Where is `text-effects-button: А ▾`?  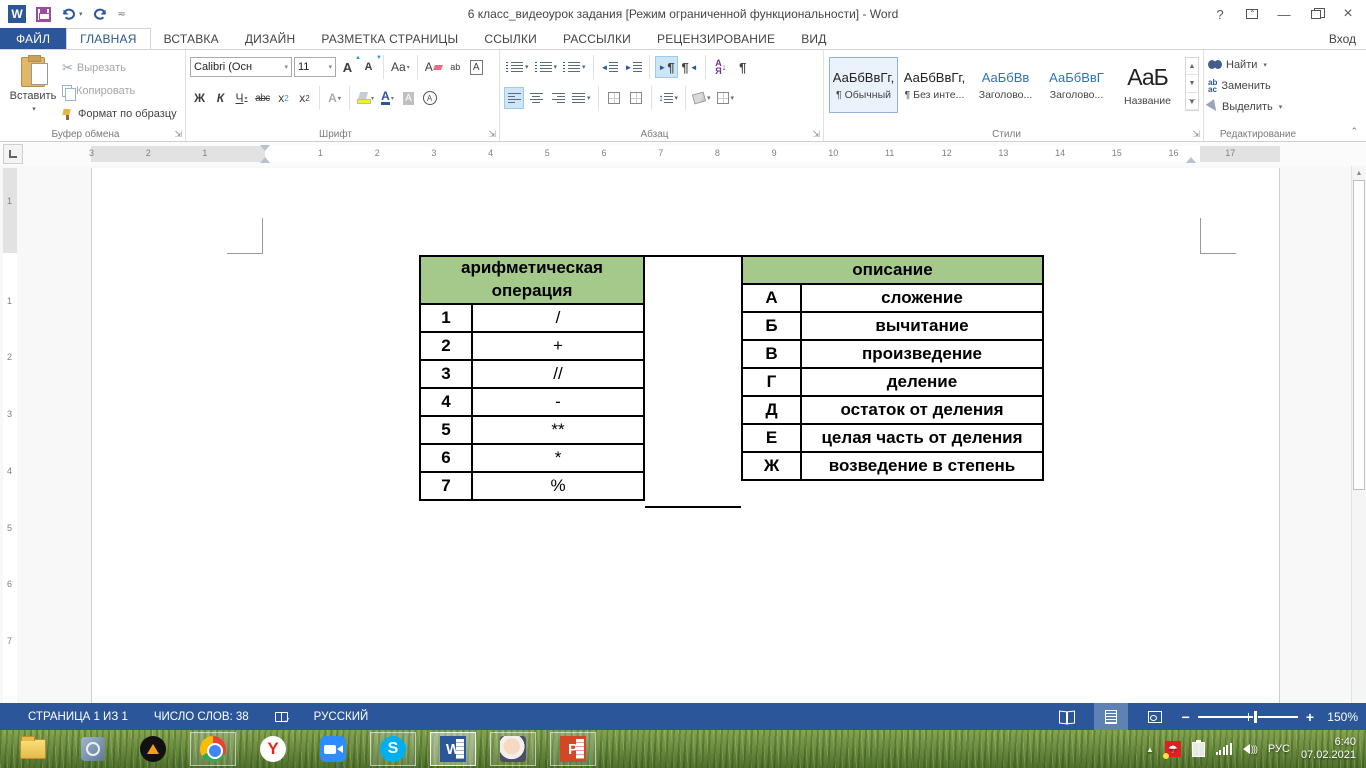
text-effects-button: А ▾ is located at coordinates (334, 98).